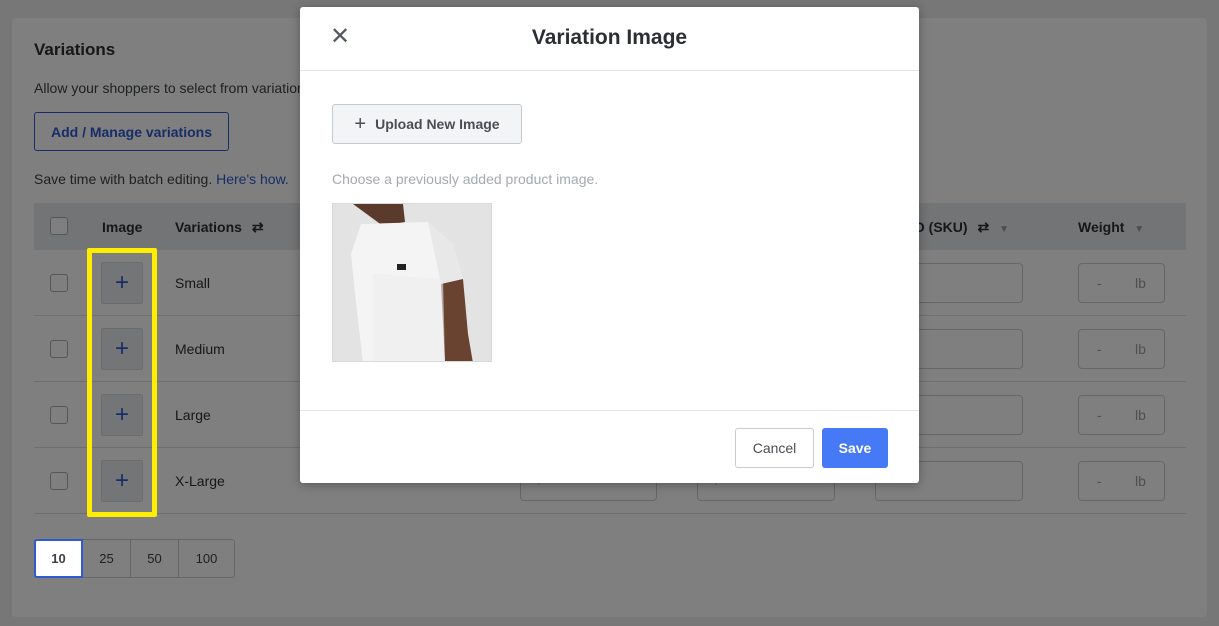 The width and height of the screenshot is (1219, 626). I want to click on cancel-button: Cancel, so click(774, 448).